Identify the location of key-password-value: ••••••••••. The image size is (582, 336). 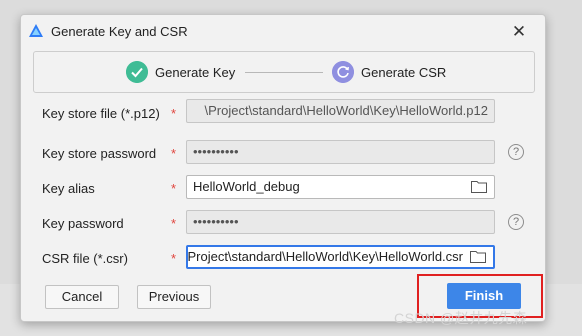
(216, 221).